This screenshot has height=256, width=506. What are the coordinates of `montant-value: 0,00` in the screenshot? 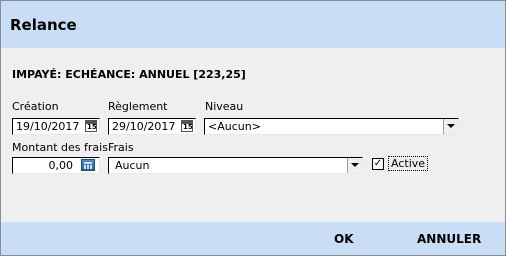 It's located at (61, 165).